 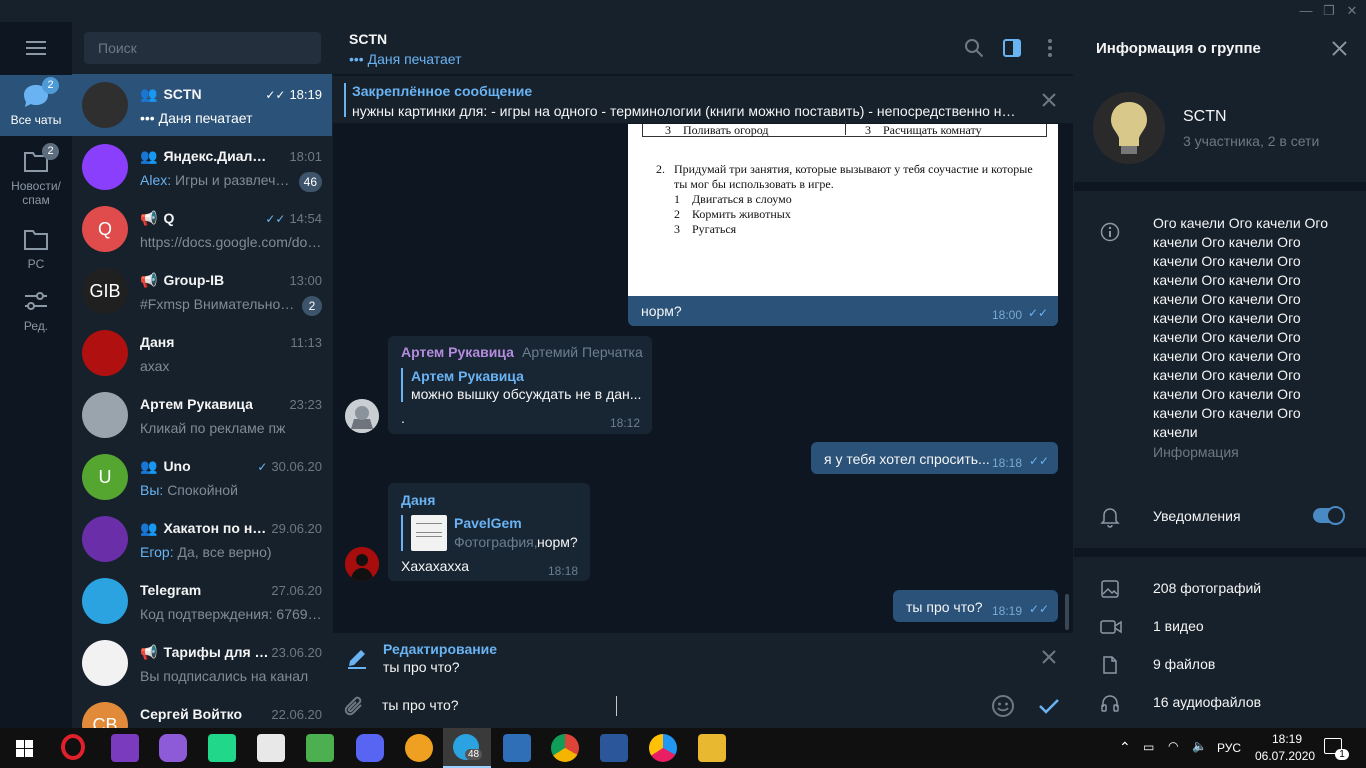 What do you see at coordinates (202, 477) in the screenshot?
I see `chat-item: U 👥 Uno ✓ 30.06.20 Вы: Спокойной` at bounding box center [202, 477].